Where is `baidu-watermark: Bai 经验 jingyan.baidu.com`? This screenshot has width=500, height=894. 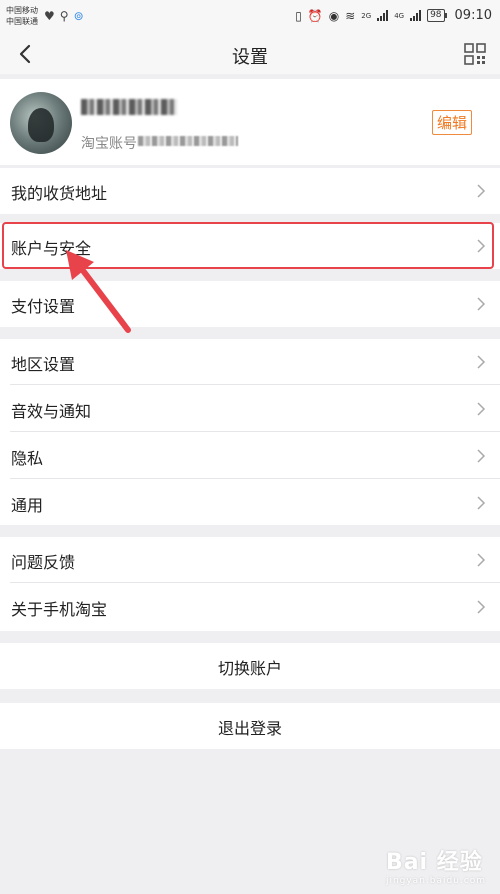 baidu-watermark: Bai 经验 jingyan.baidu.com is located at coordinates (436, 865).